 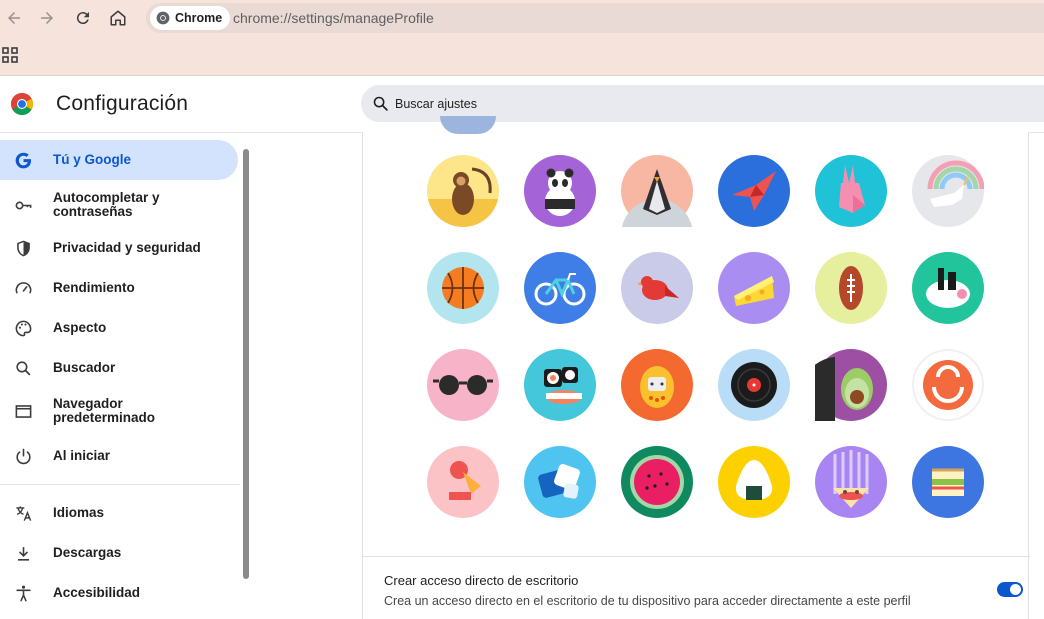 What do you see at coordinates (23, 553) in the screenshot?
I see `download-icon` at bounding box center [23, 553].